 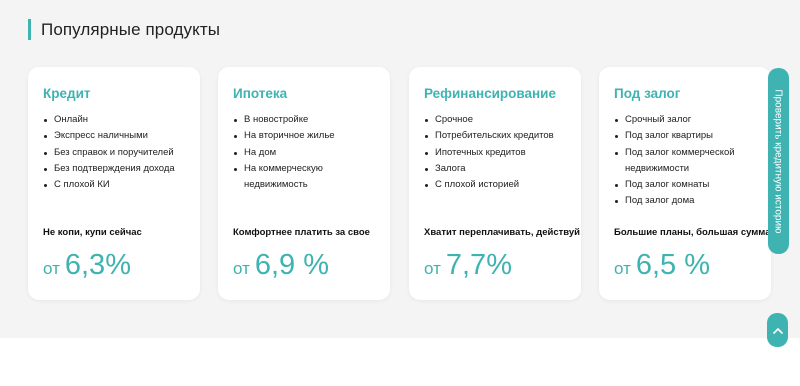 I want to click on card-title: Под залог, so click(x=647, y=93).